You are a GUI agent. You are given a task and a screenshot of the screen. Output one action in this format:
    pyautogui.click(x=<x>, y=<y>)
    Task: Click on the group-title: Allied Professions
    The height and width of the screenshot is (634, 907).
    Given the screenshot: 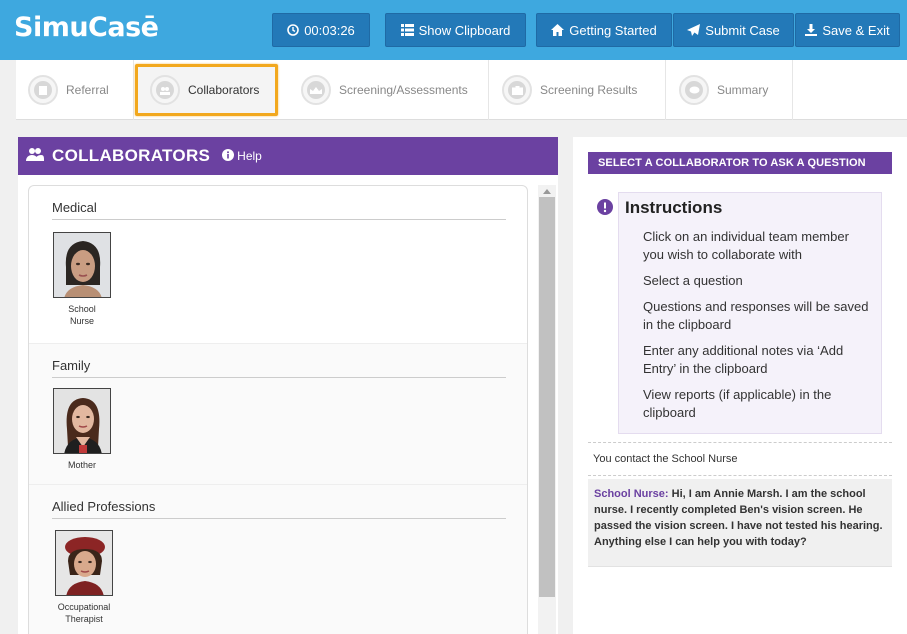 What is the action you would take?
    pyautogui.click(x=104, y=506)
    